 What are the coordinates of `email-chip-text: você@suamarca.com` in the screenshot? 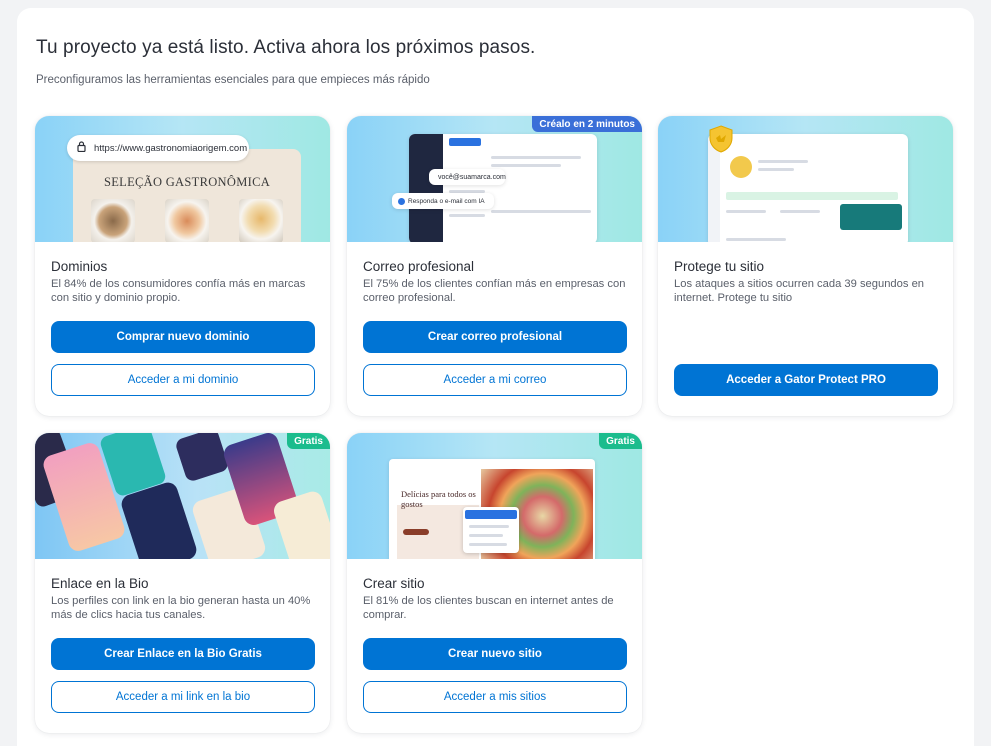 It's located at (472, 177).